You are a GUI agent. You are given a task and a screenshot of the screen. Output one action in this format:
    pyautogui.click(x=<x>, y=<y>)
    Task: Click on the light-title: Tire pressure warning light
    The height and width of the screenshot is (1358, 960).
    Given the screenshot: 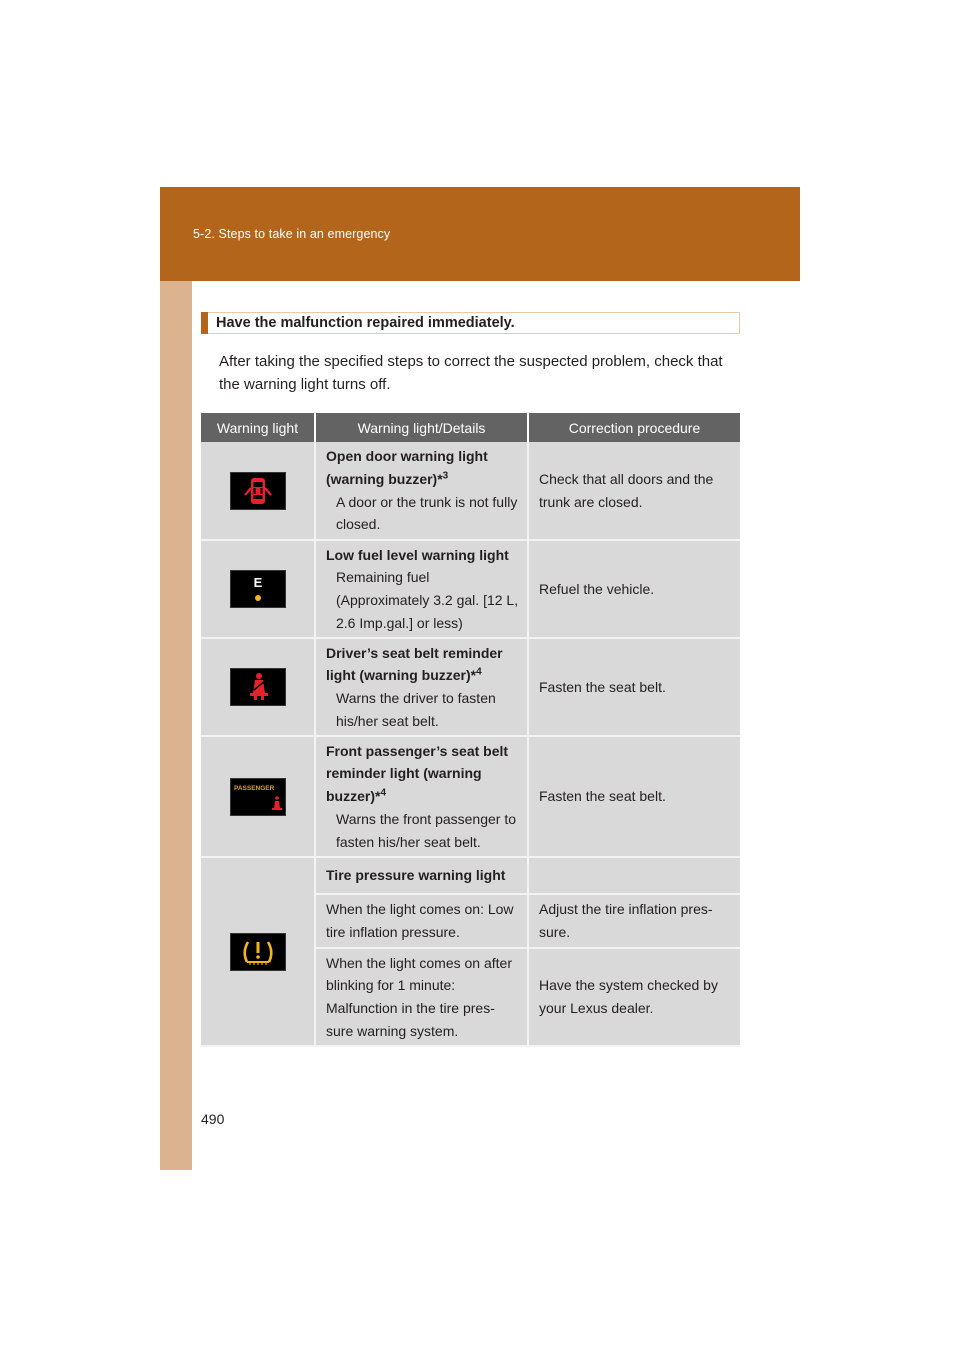 What is the action you would take?
    pyautogui.click(x=416, y=875)
    